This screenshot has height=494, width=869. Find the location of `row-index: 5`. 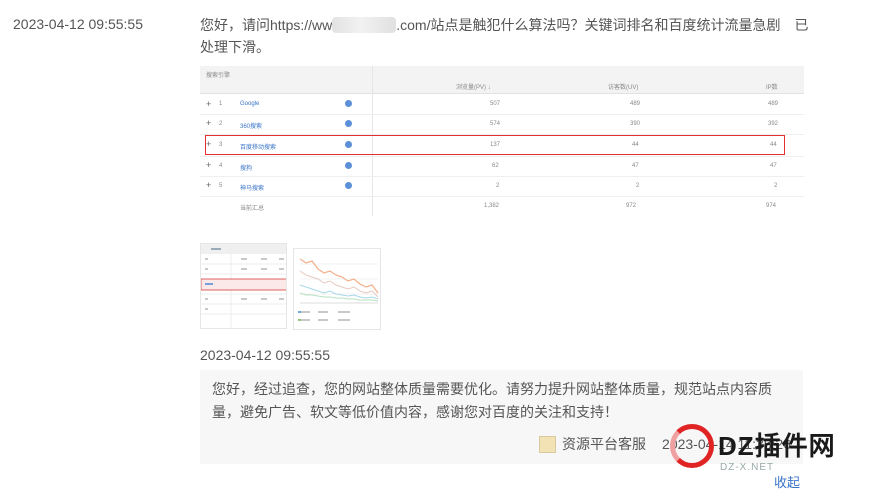

row-index: 5 is located at coordinates (221, 186).